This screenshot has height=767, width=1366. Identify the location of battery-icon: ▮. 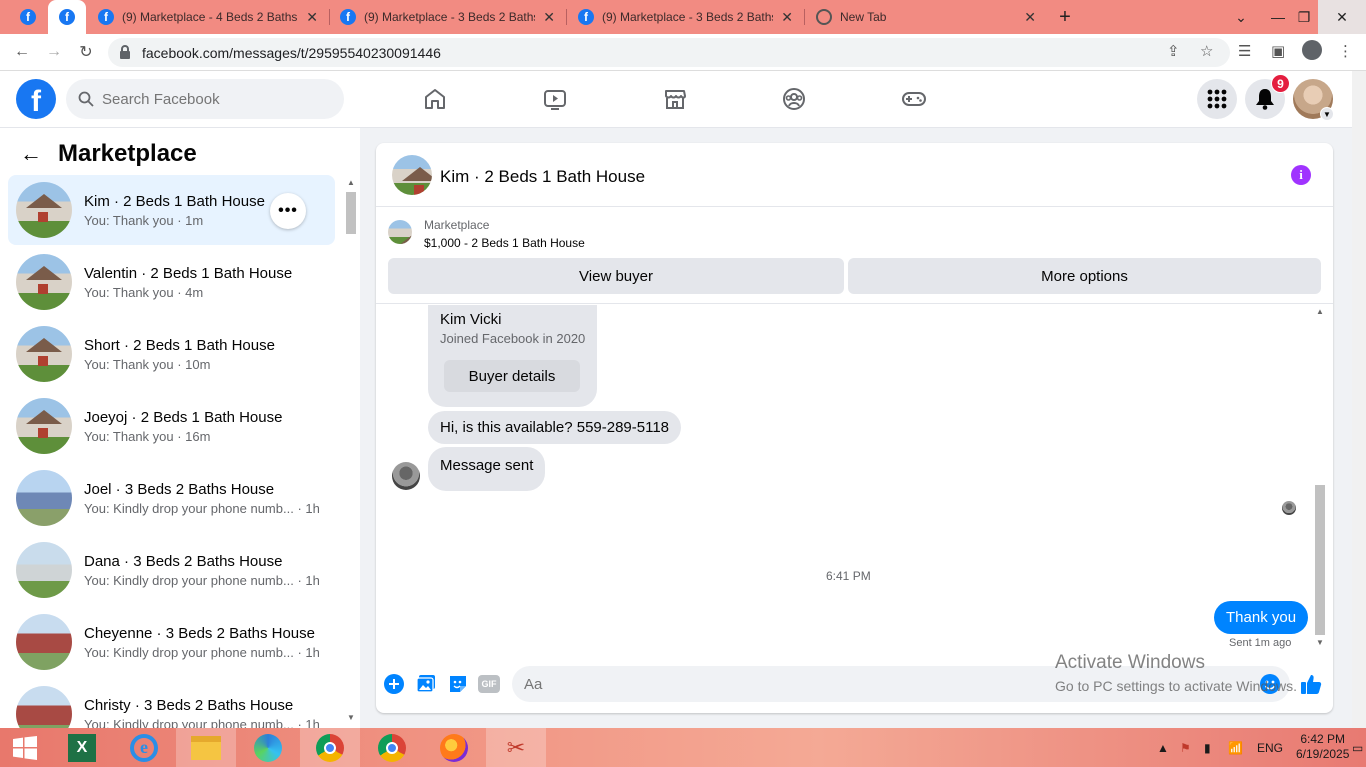
(1207, 747).